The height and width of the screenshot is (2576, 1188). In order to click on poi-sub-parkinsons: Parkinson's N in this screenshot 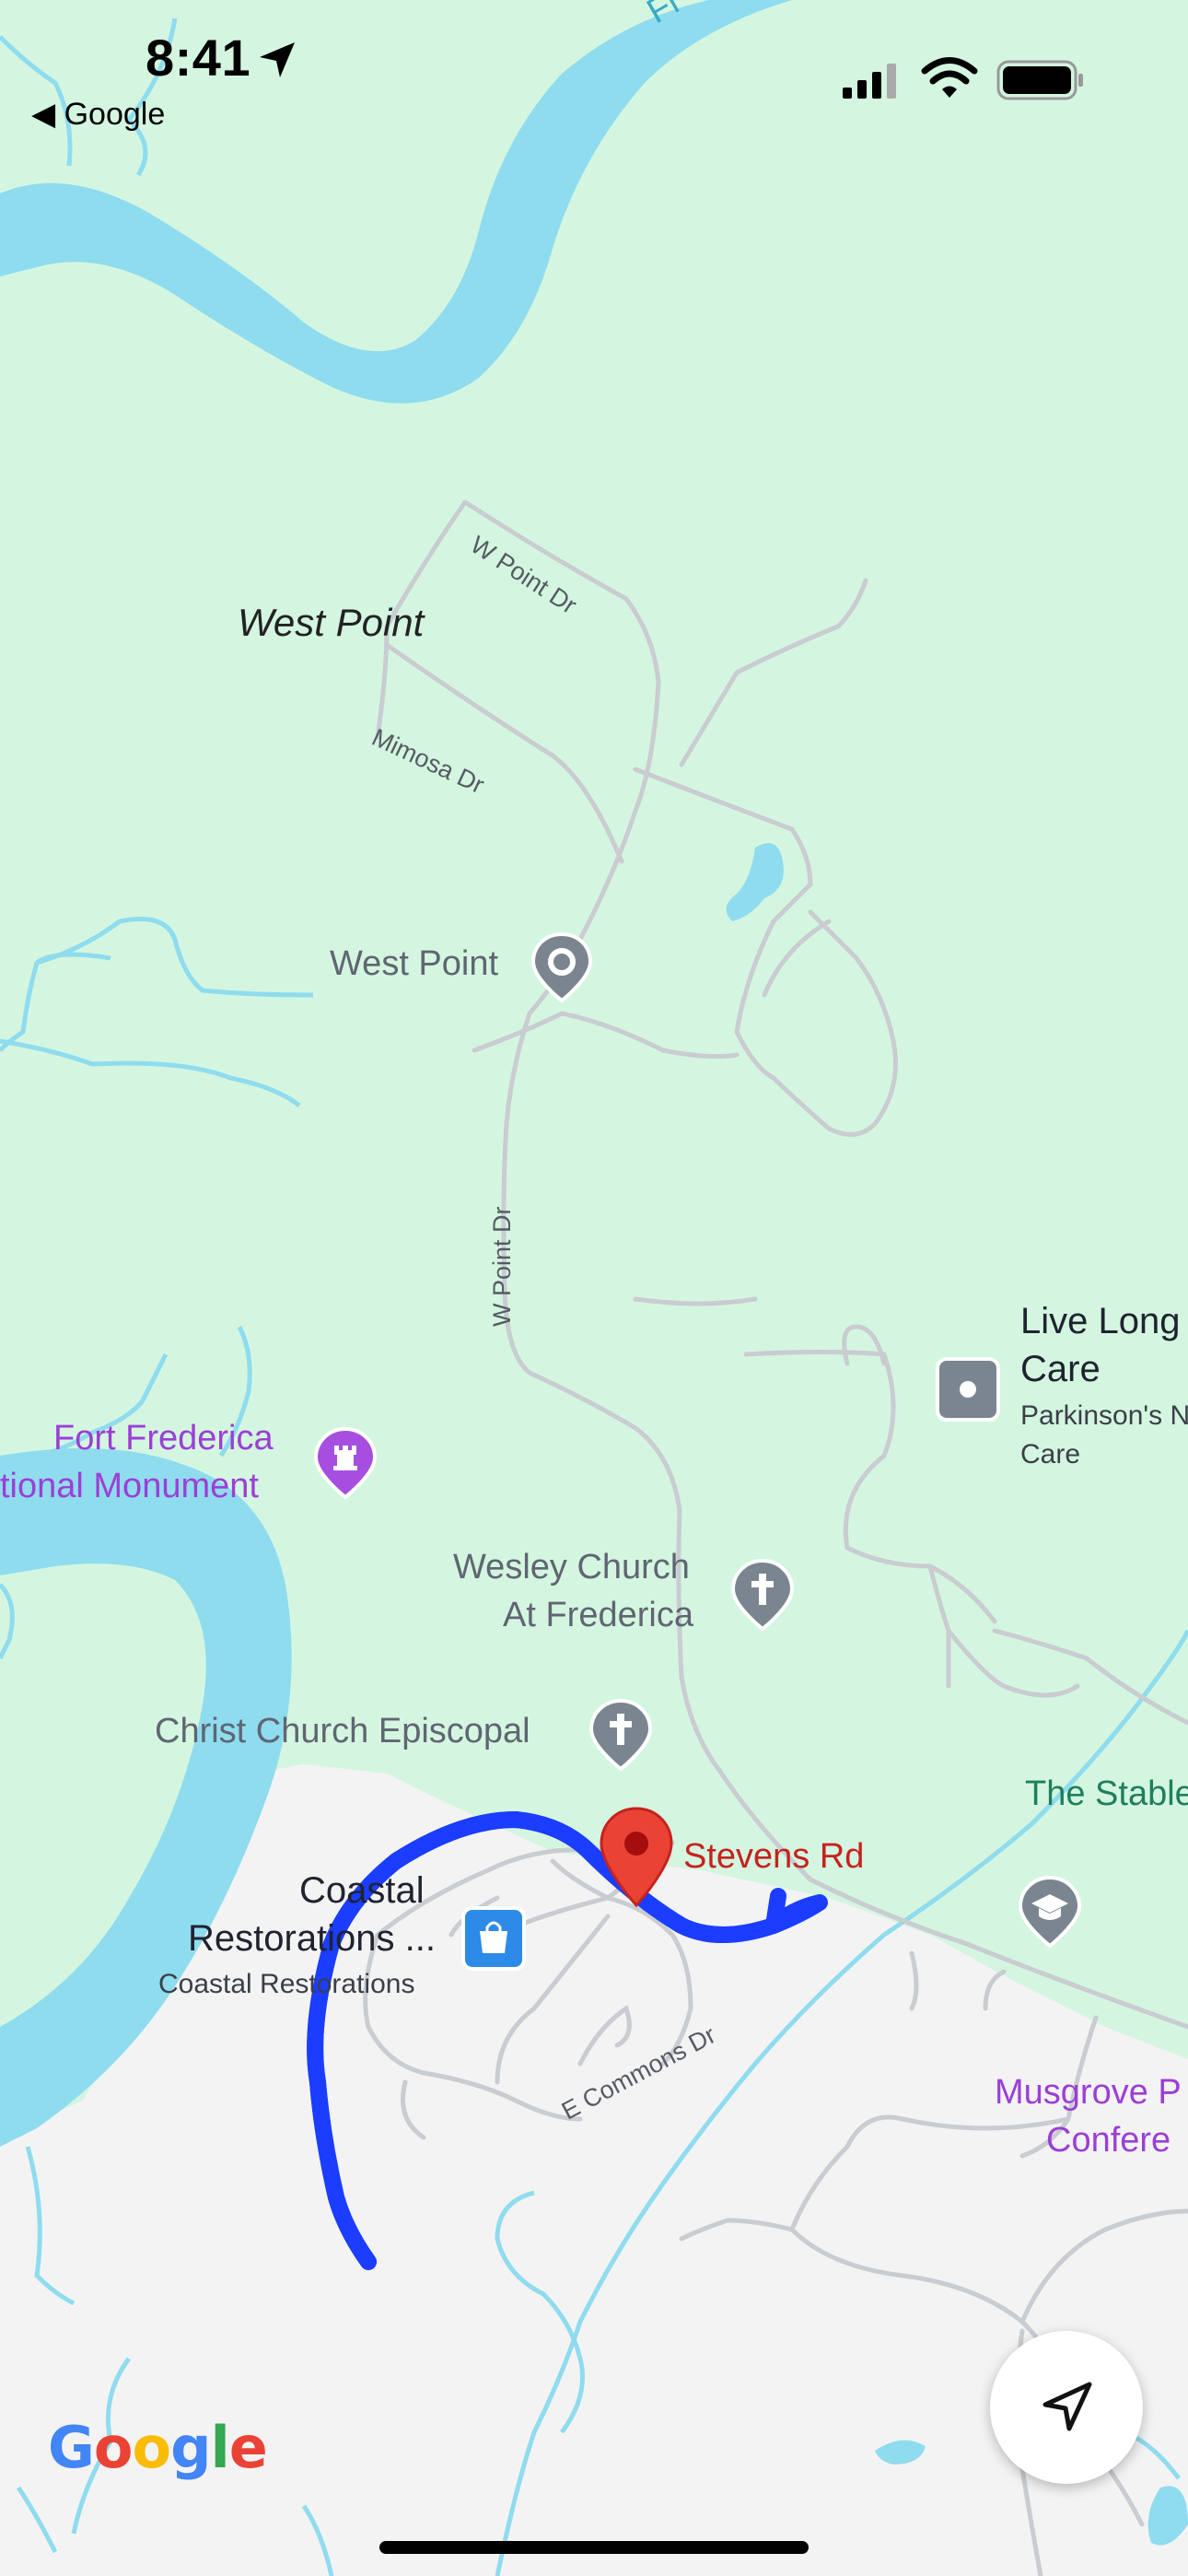, I will do `click(1104, 1415)`.